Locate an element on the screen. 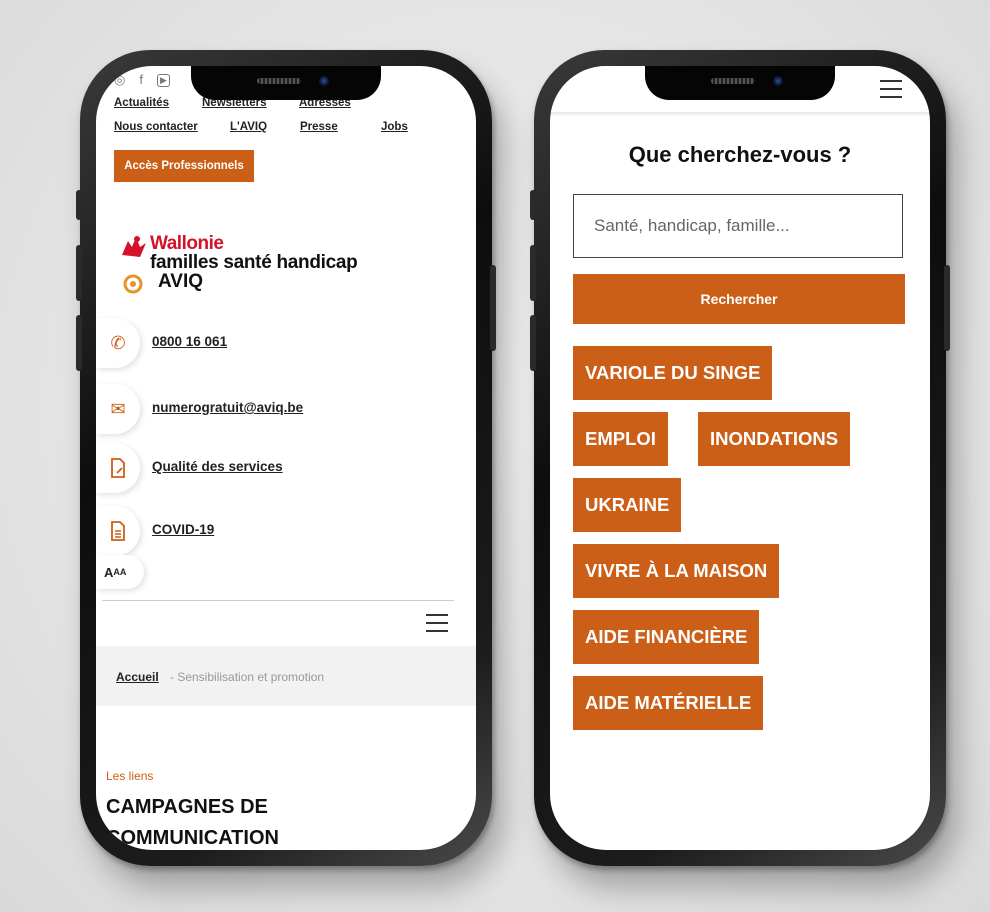  contact-quality: Qualité des services is located at coordinates (286, 468).